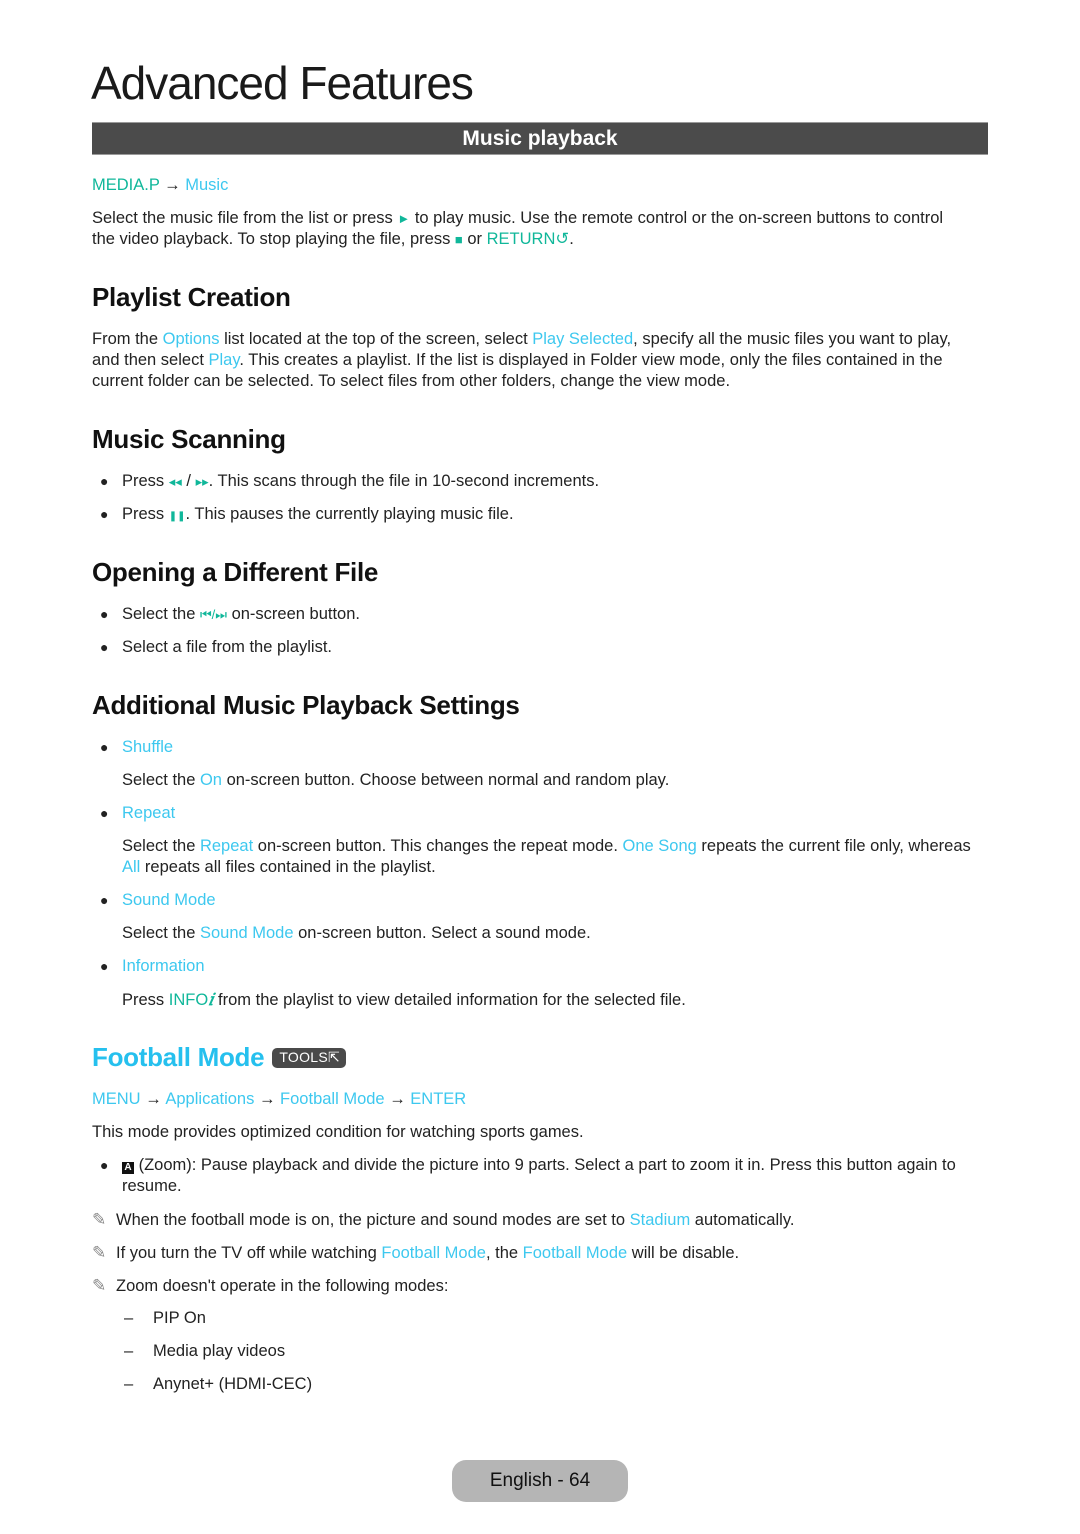  Describe the element at coordinates (127, 339) in the screenshot. I see `text: From the` at that location.